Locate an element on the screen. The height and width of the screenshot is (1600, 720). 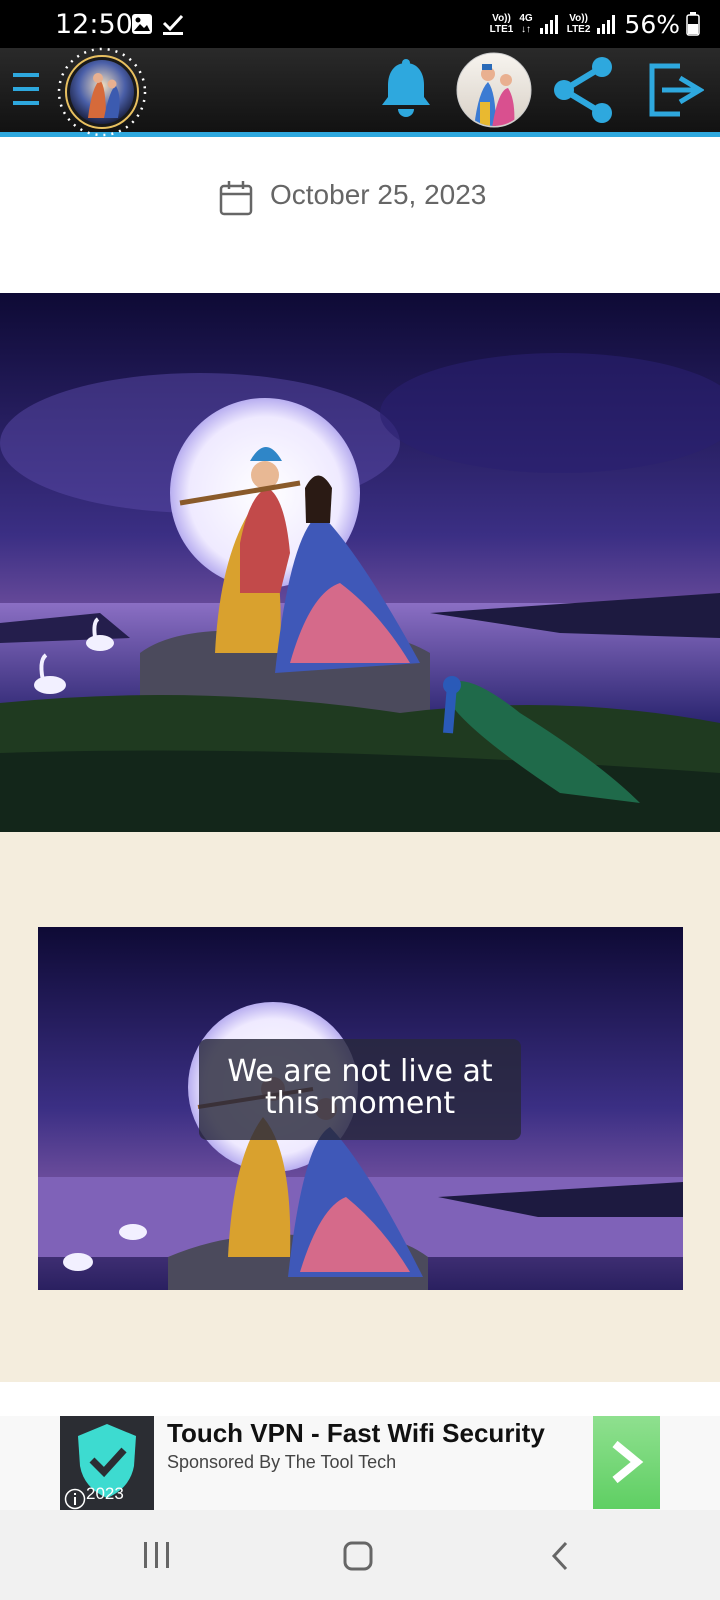
signal2-icon is located at coordinates (606, 24).